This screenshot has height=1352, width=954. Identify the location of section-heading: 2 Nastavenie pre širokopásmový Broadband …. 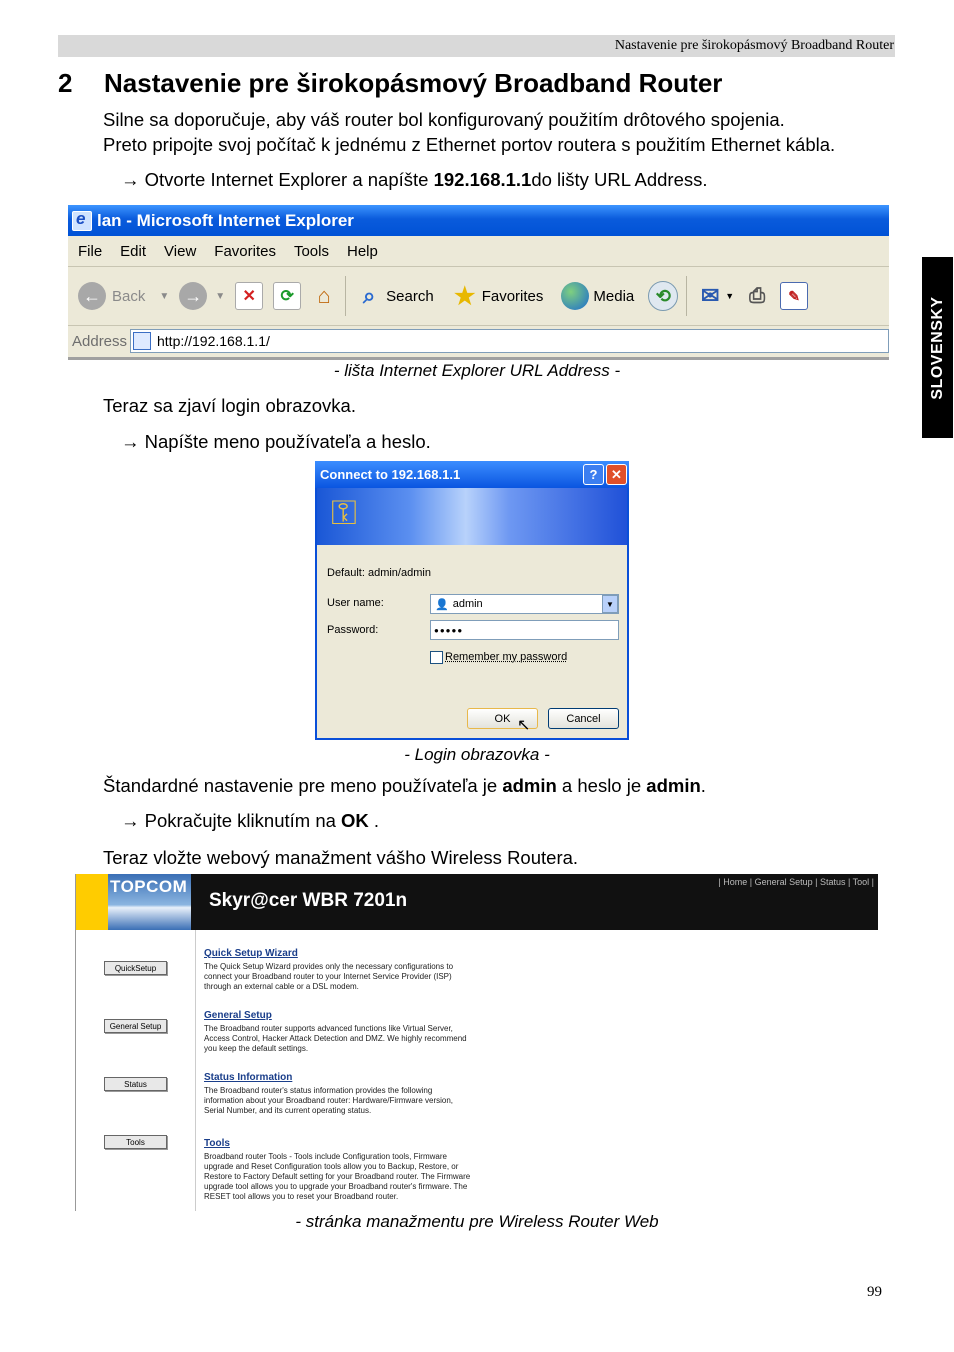
(390, 83).